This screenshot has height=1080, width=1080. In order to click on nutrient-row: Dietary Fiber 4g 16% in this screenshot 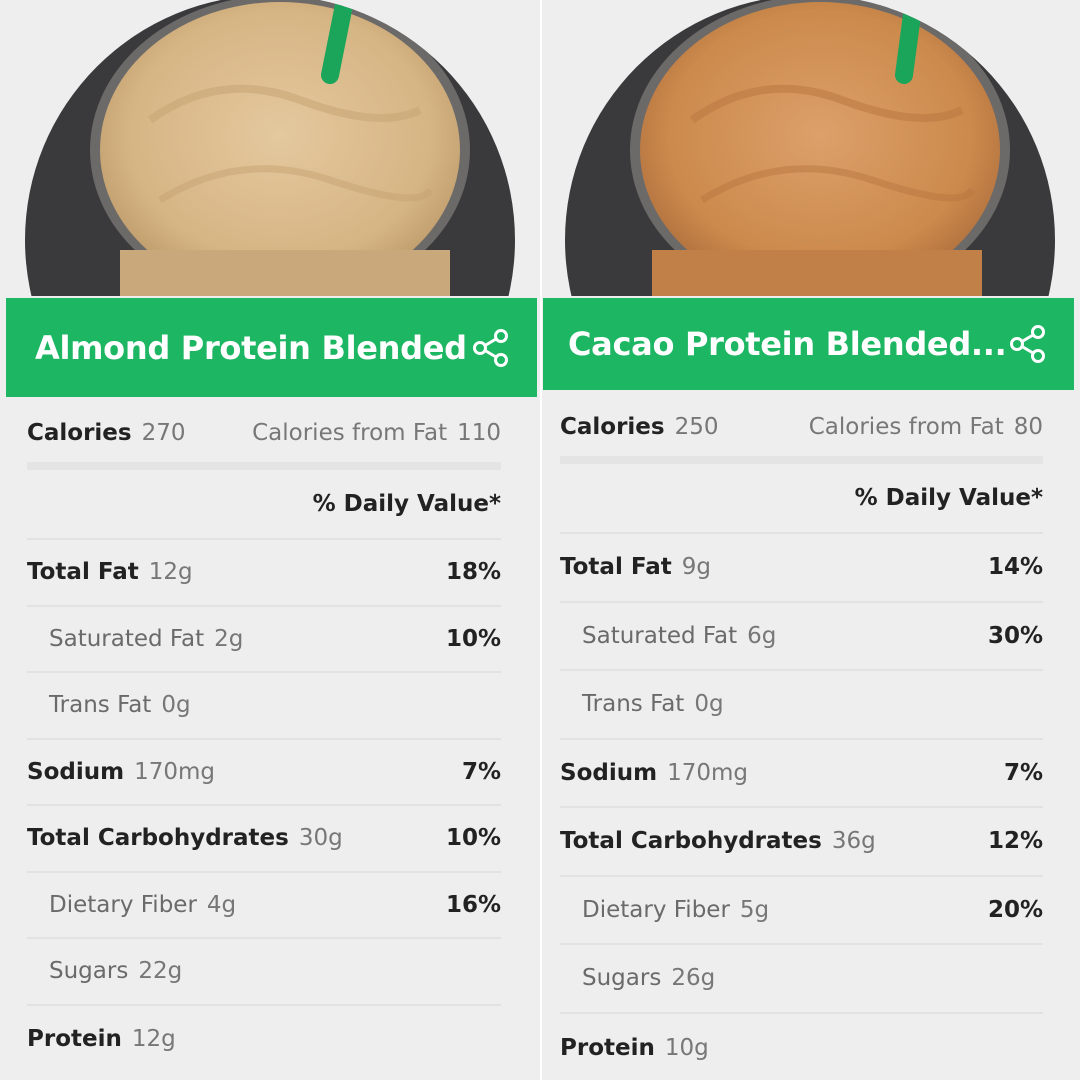, I will do `click(264, 906)`.